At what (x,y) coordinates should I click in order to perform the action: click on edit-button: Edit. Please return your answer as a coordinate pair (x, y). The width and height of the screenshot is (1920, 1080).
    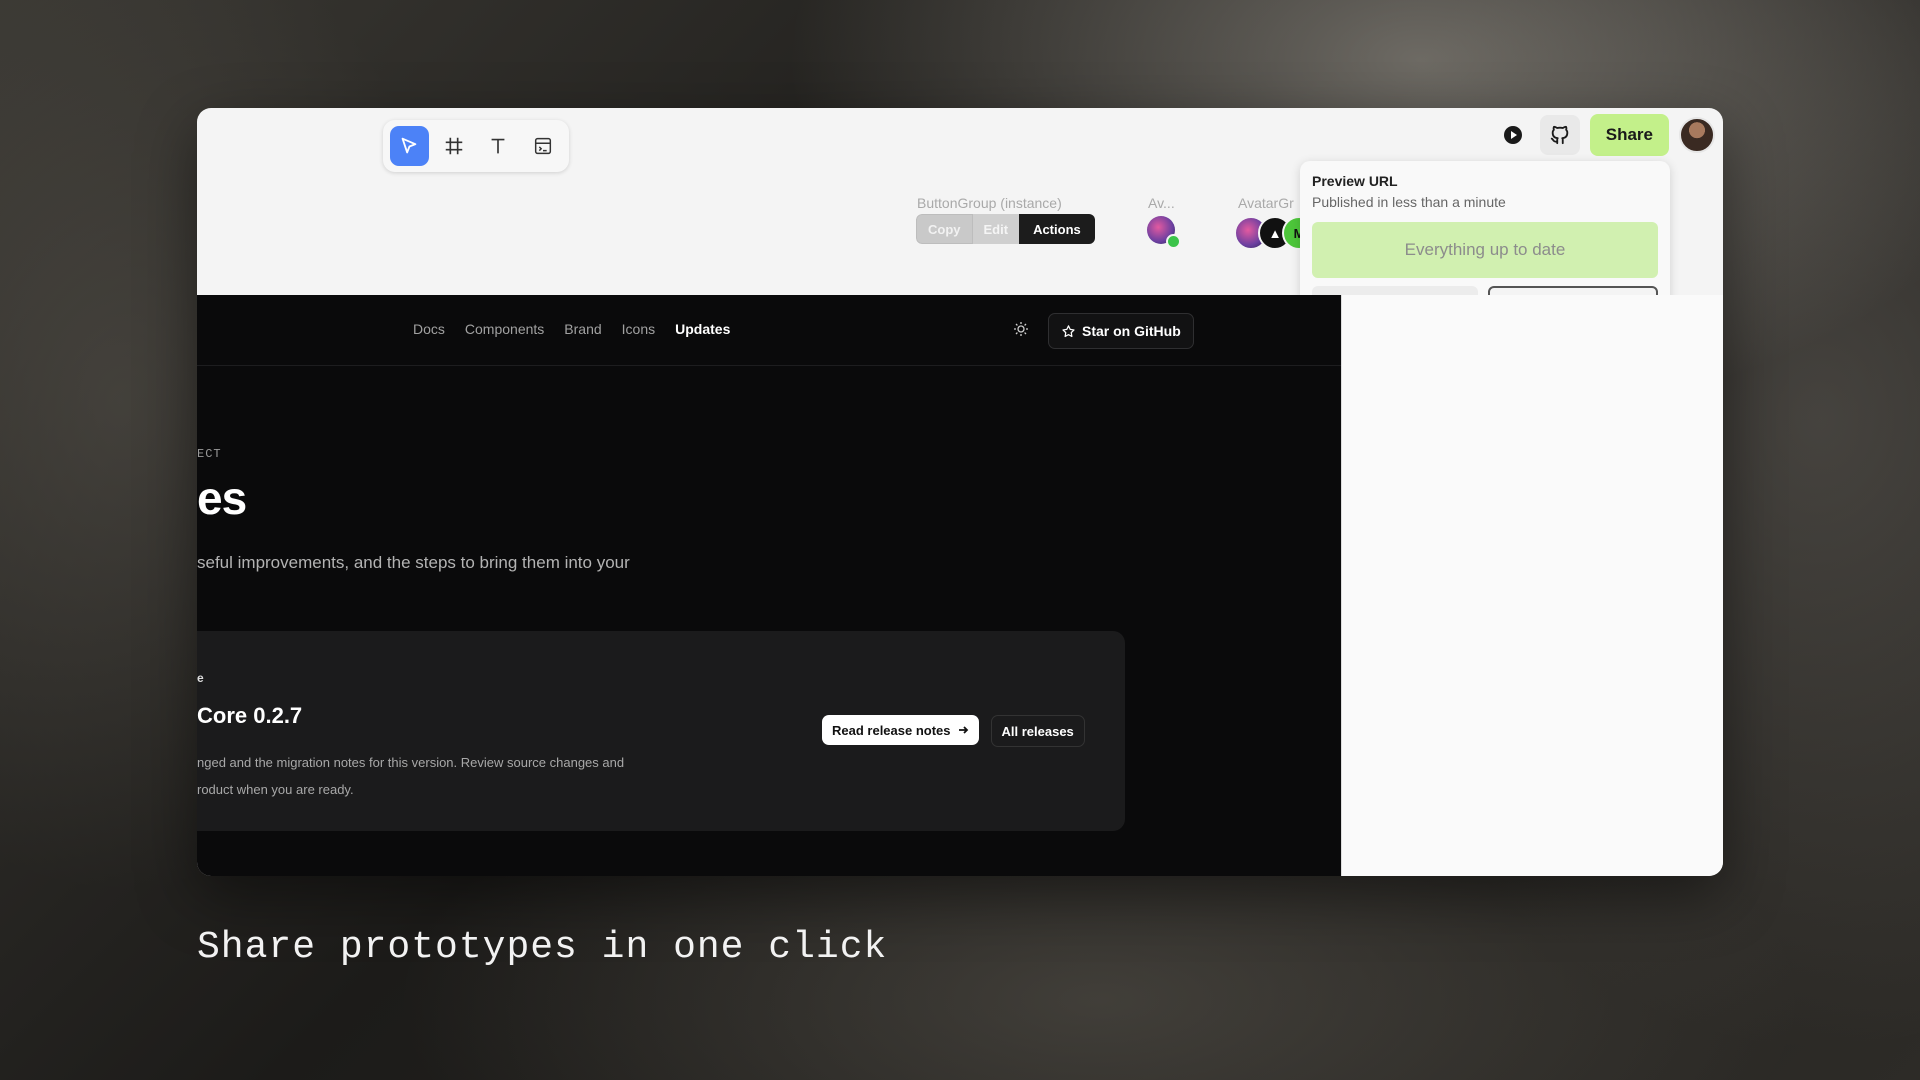
    Looking at the image, I should click on (996, 229).